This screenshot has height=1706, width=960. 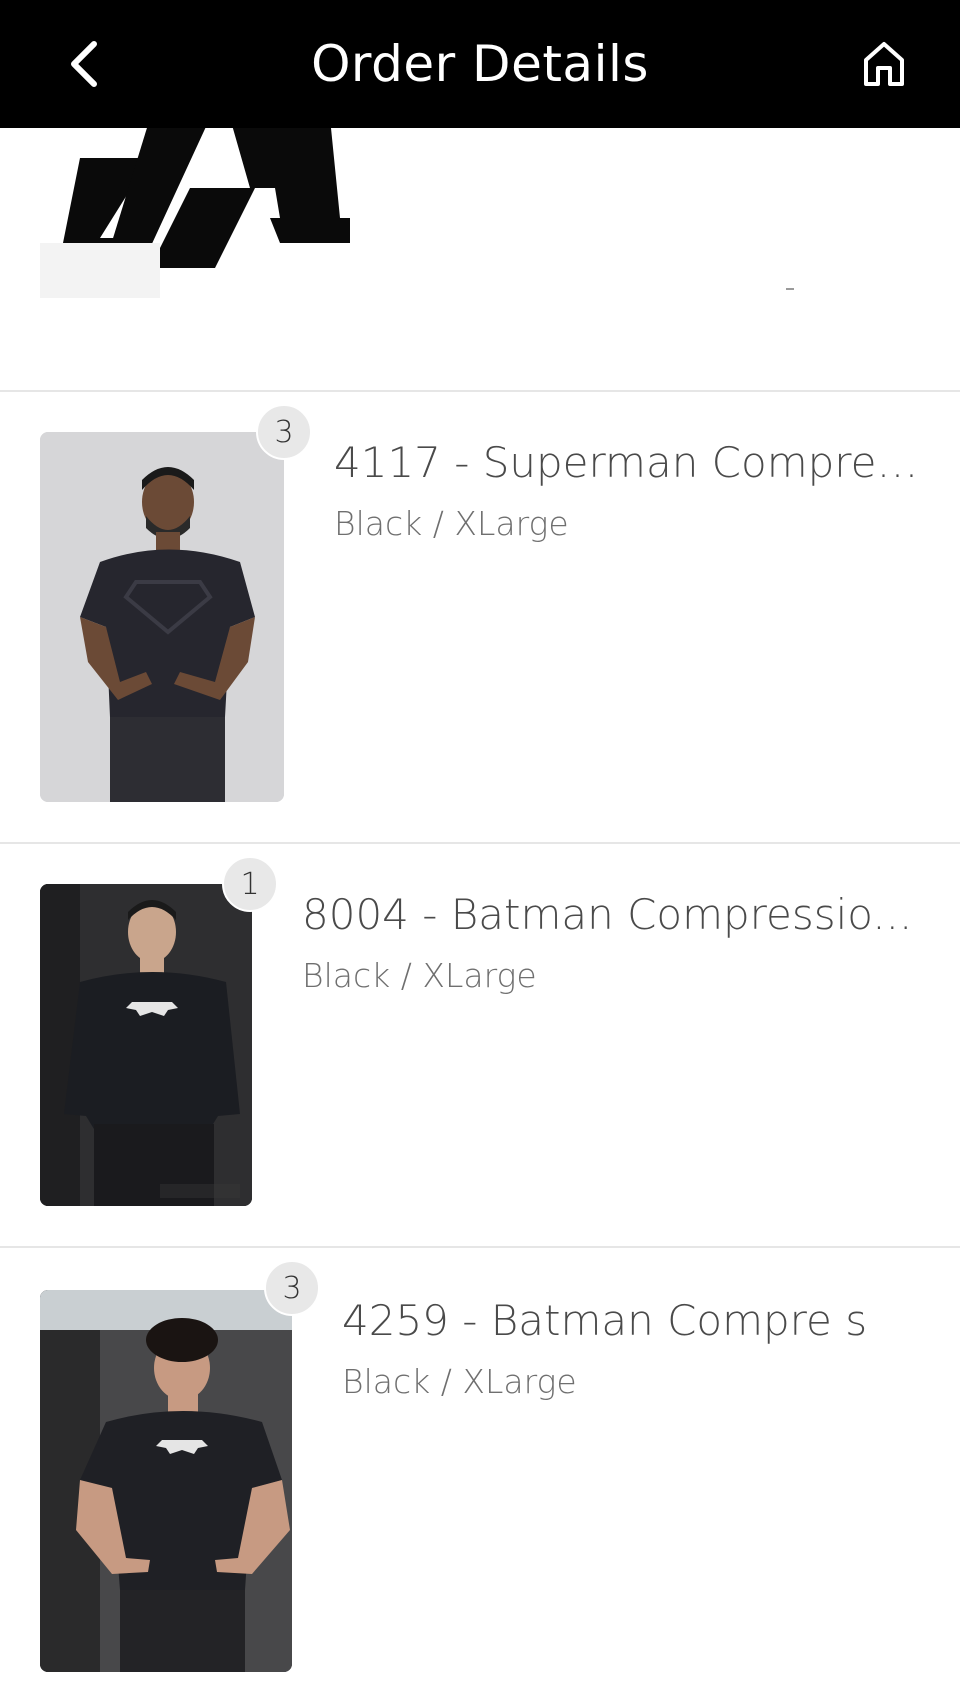 I want to click on page-title: Order Details, so click(x=480, y=64).